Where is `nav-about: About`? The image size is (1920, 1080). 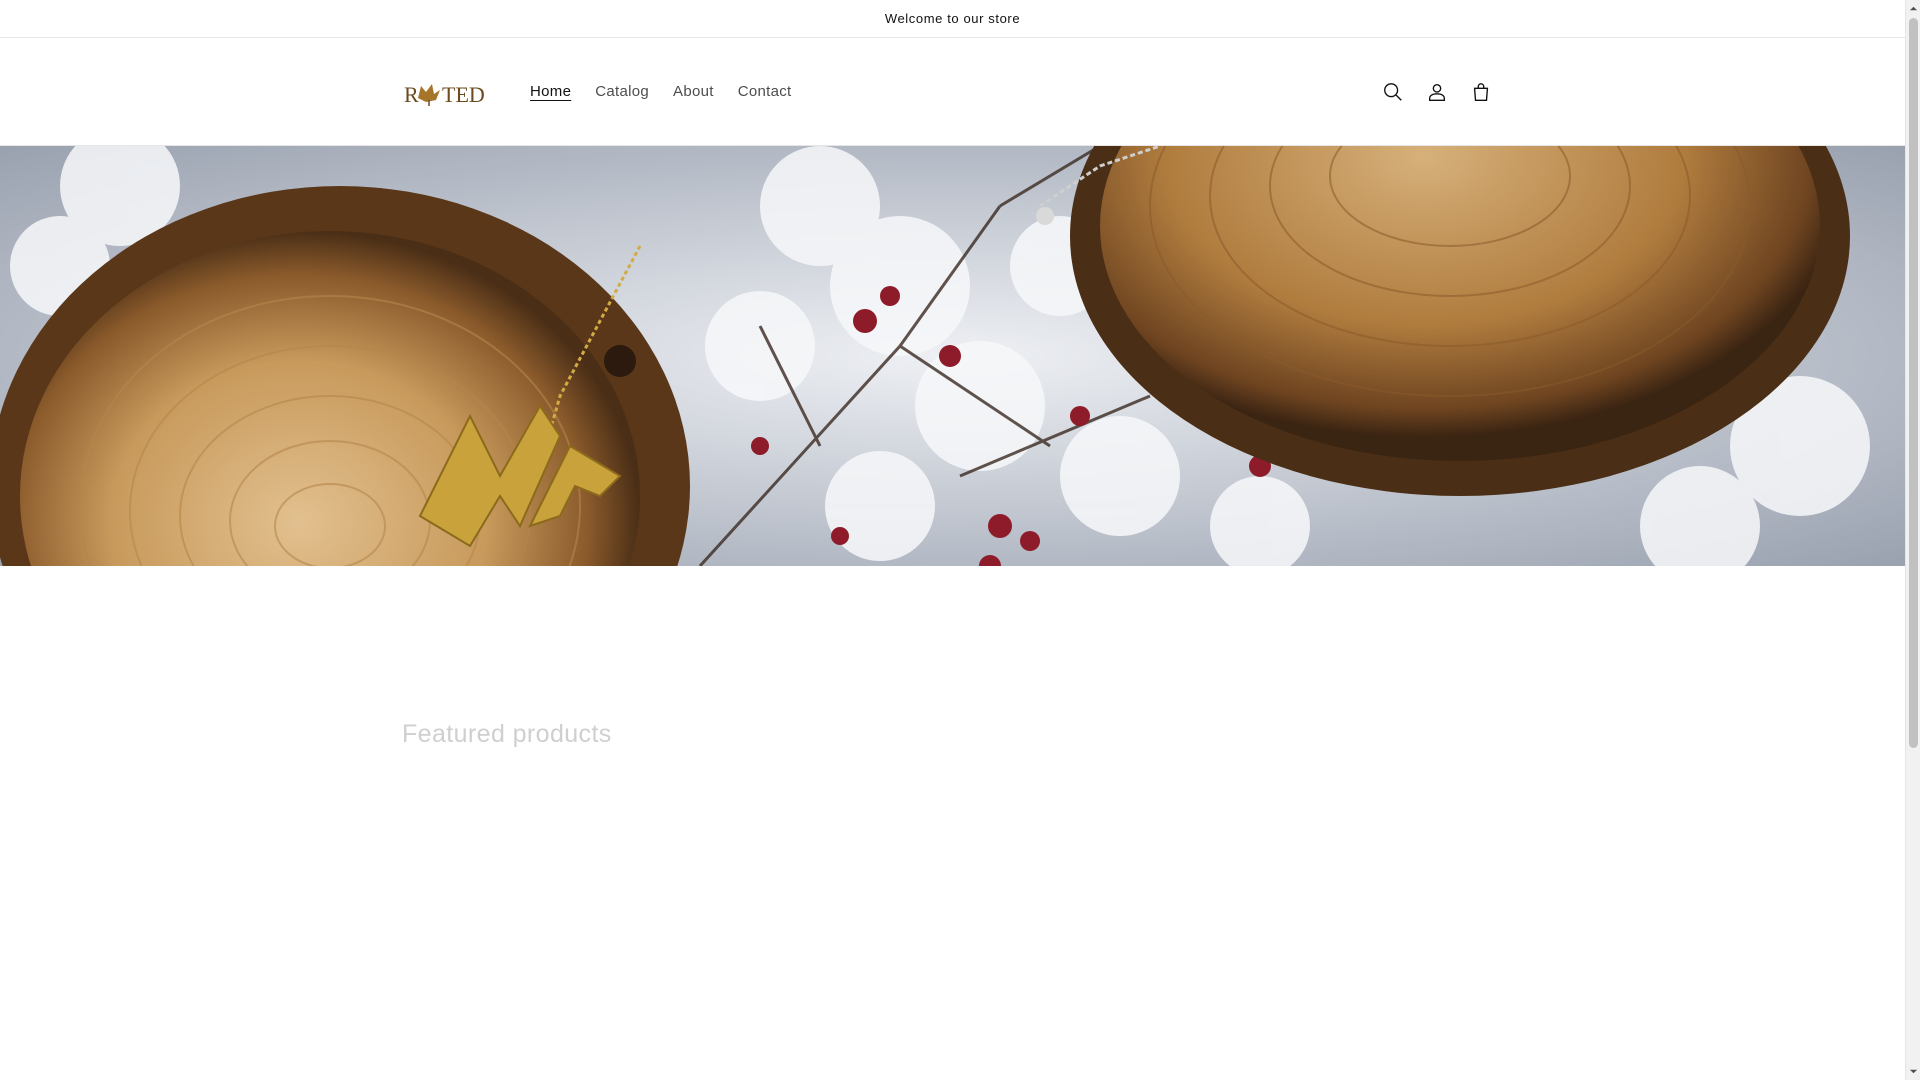
nav-about: About is located at coordinates (693, 91).